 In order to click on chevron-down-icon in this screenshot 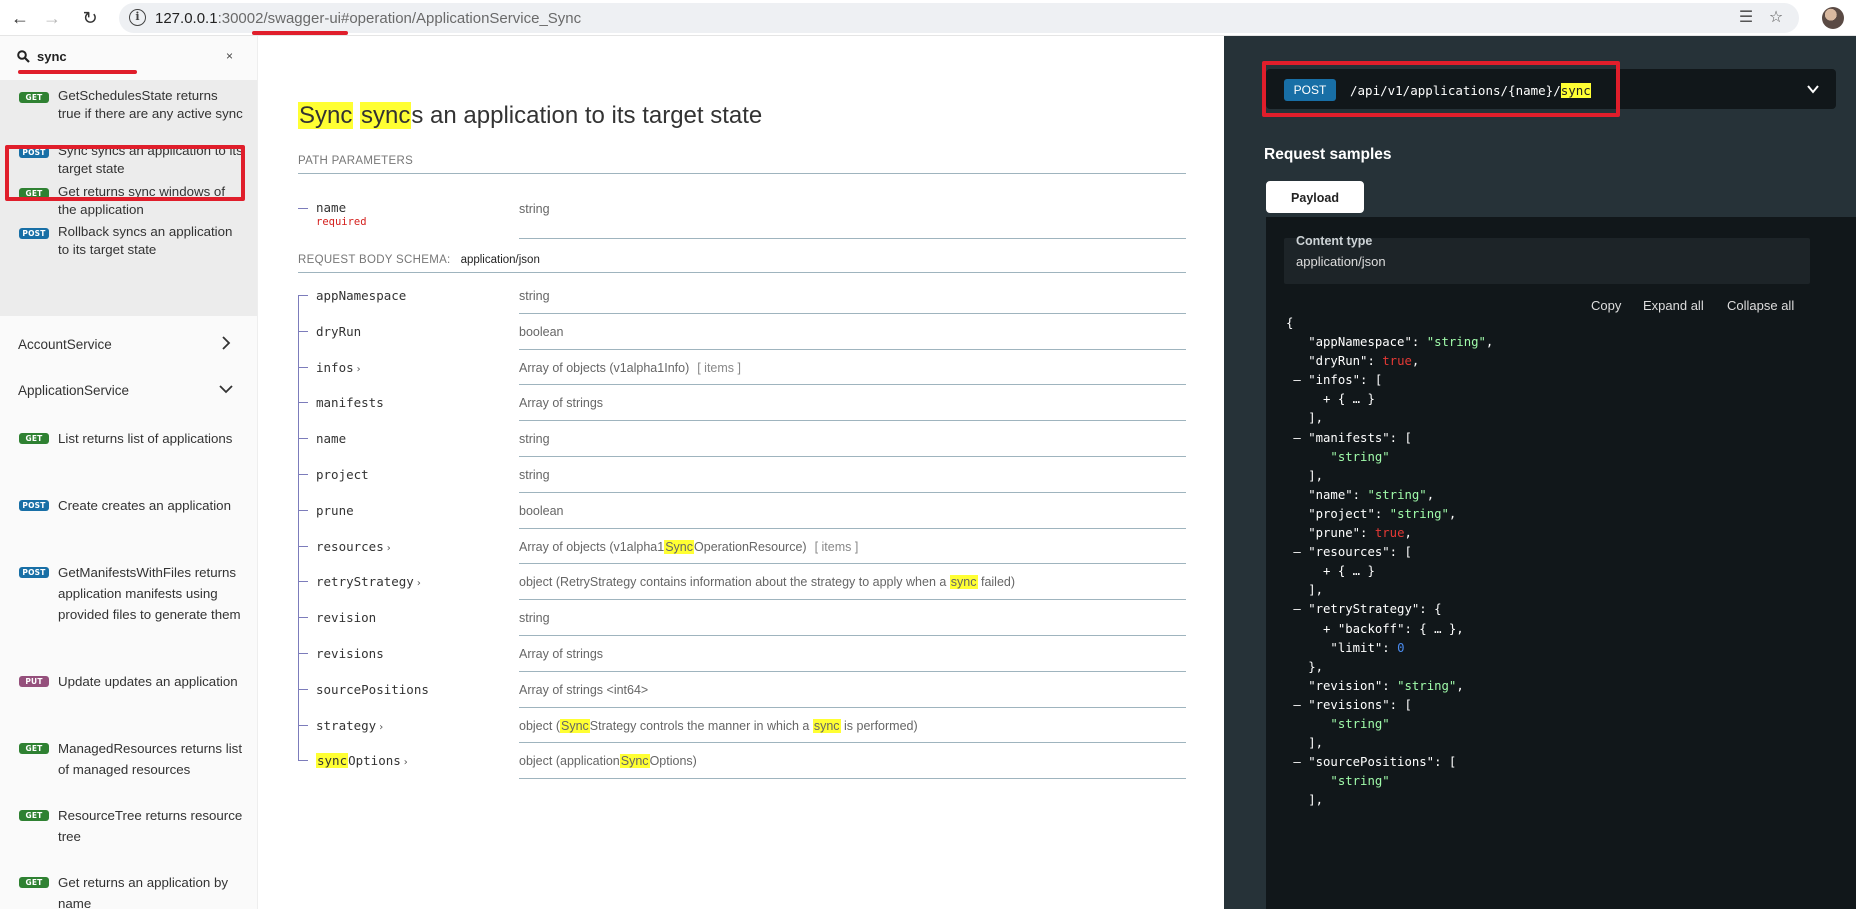, I will do `click(1813, 89)`.